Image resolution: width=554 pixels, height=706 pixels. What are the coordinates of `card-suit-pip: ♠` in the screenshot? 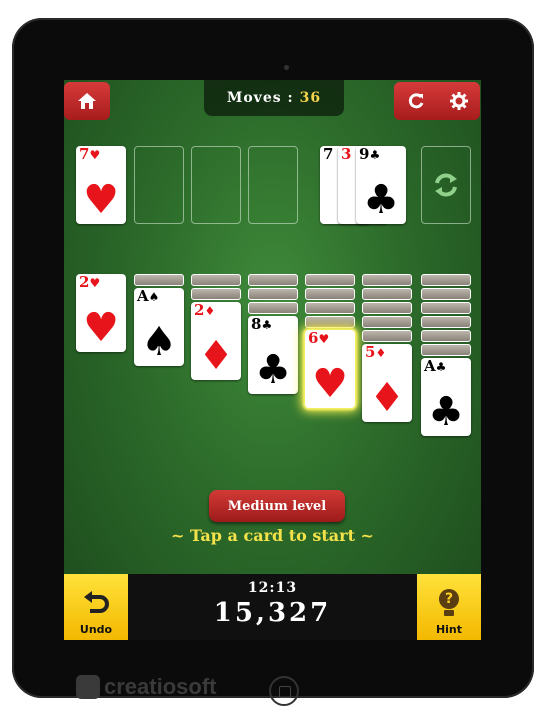 It's located at (159, 342).